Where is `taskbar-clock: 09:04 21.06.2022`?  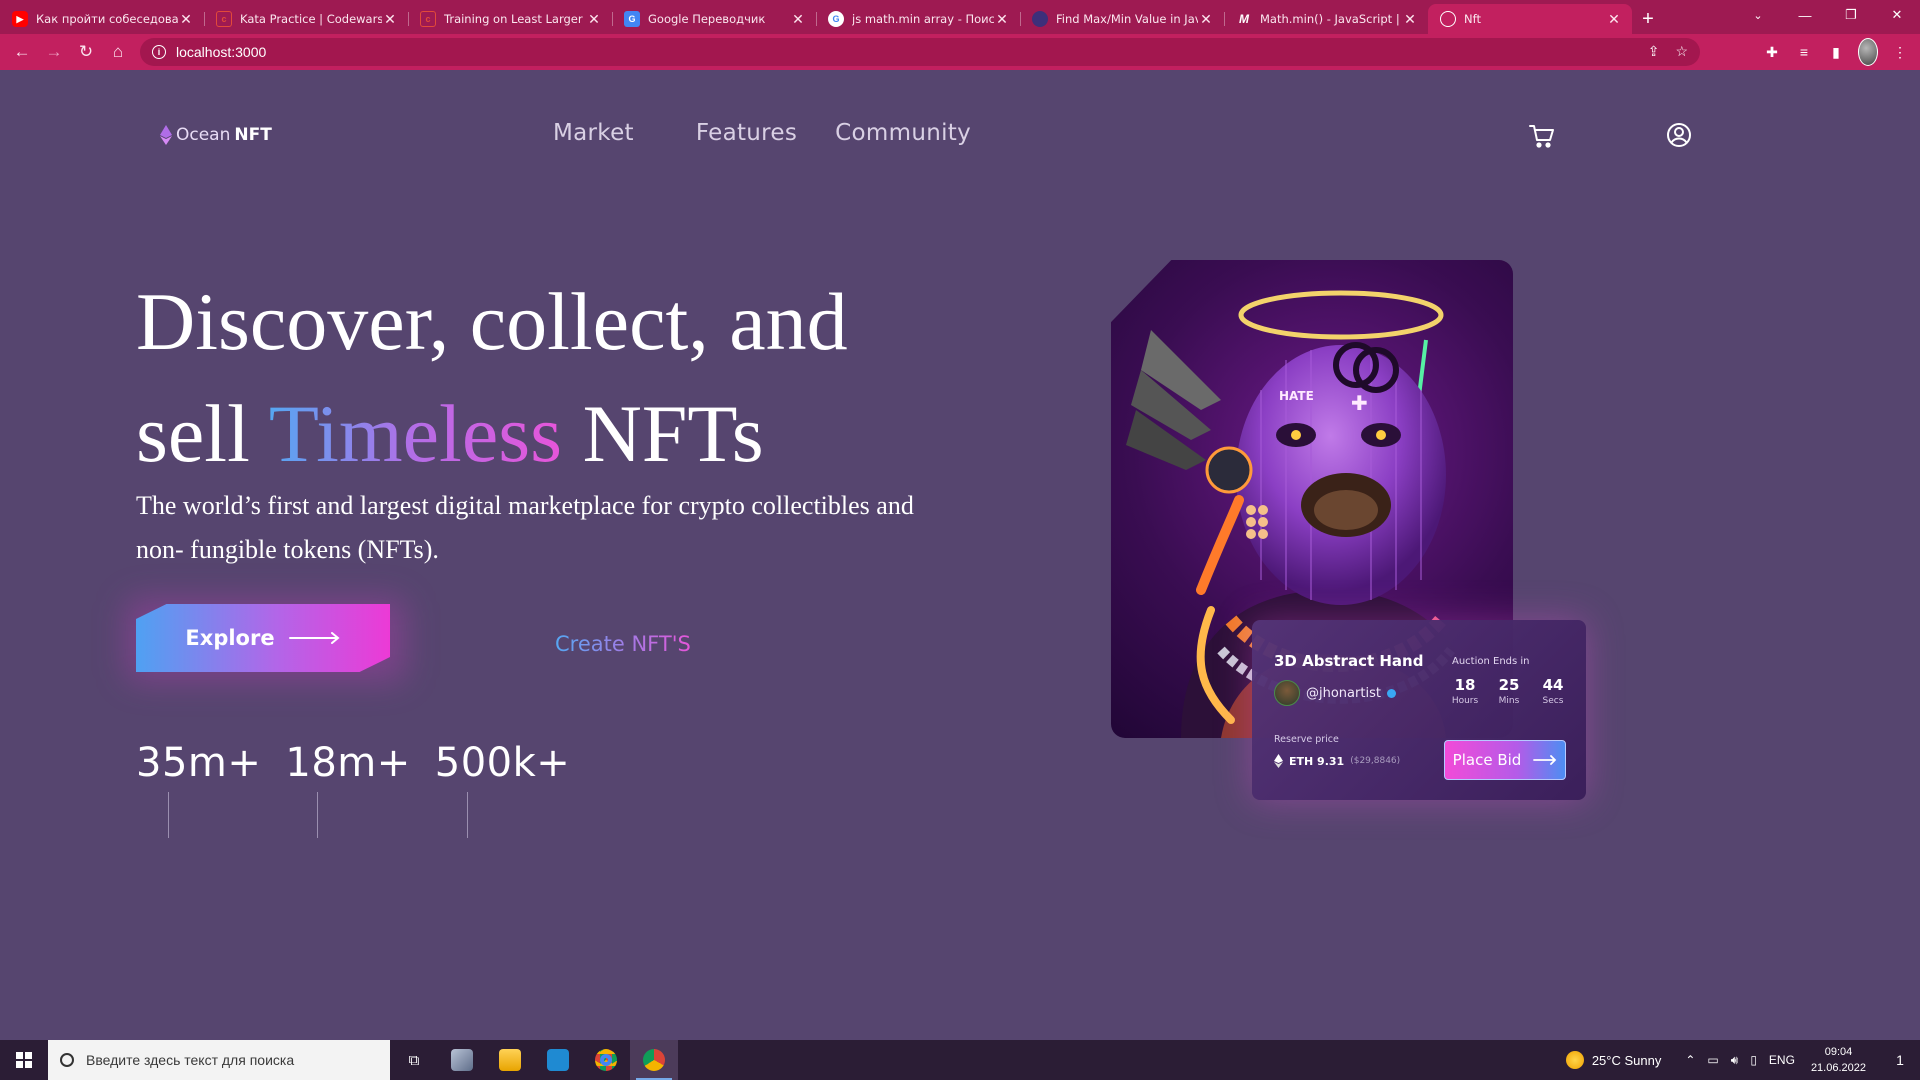 taskbar-clock: 09:04 21.06.2022 is located at coordinates (1838, 1060).